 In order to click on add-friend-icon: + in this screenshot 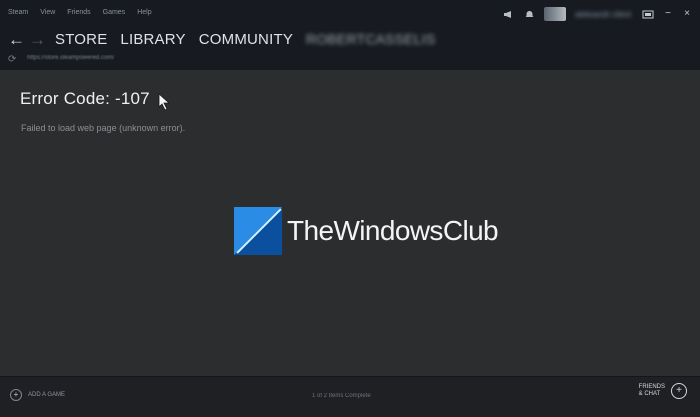, I will do `click(679, 391)`.